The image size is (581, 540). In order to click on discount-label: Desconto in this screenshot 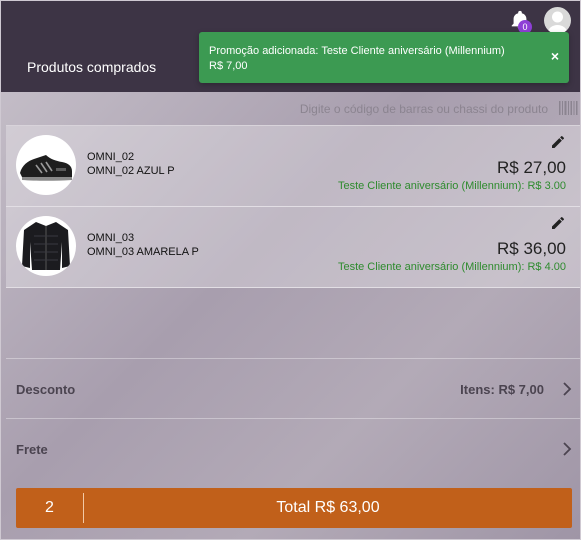, I will do `click(46, 389)`.